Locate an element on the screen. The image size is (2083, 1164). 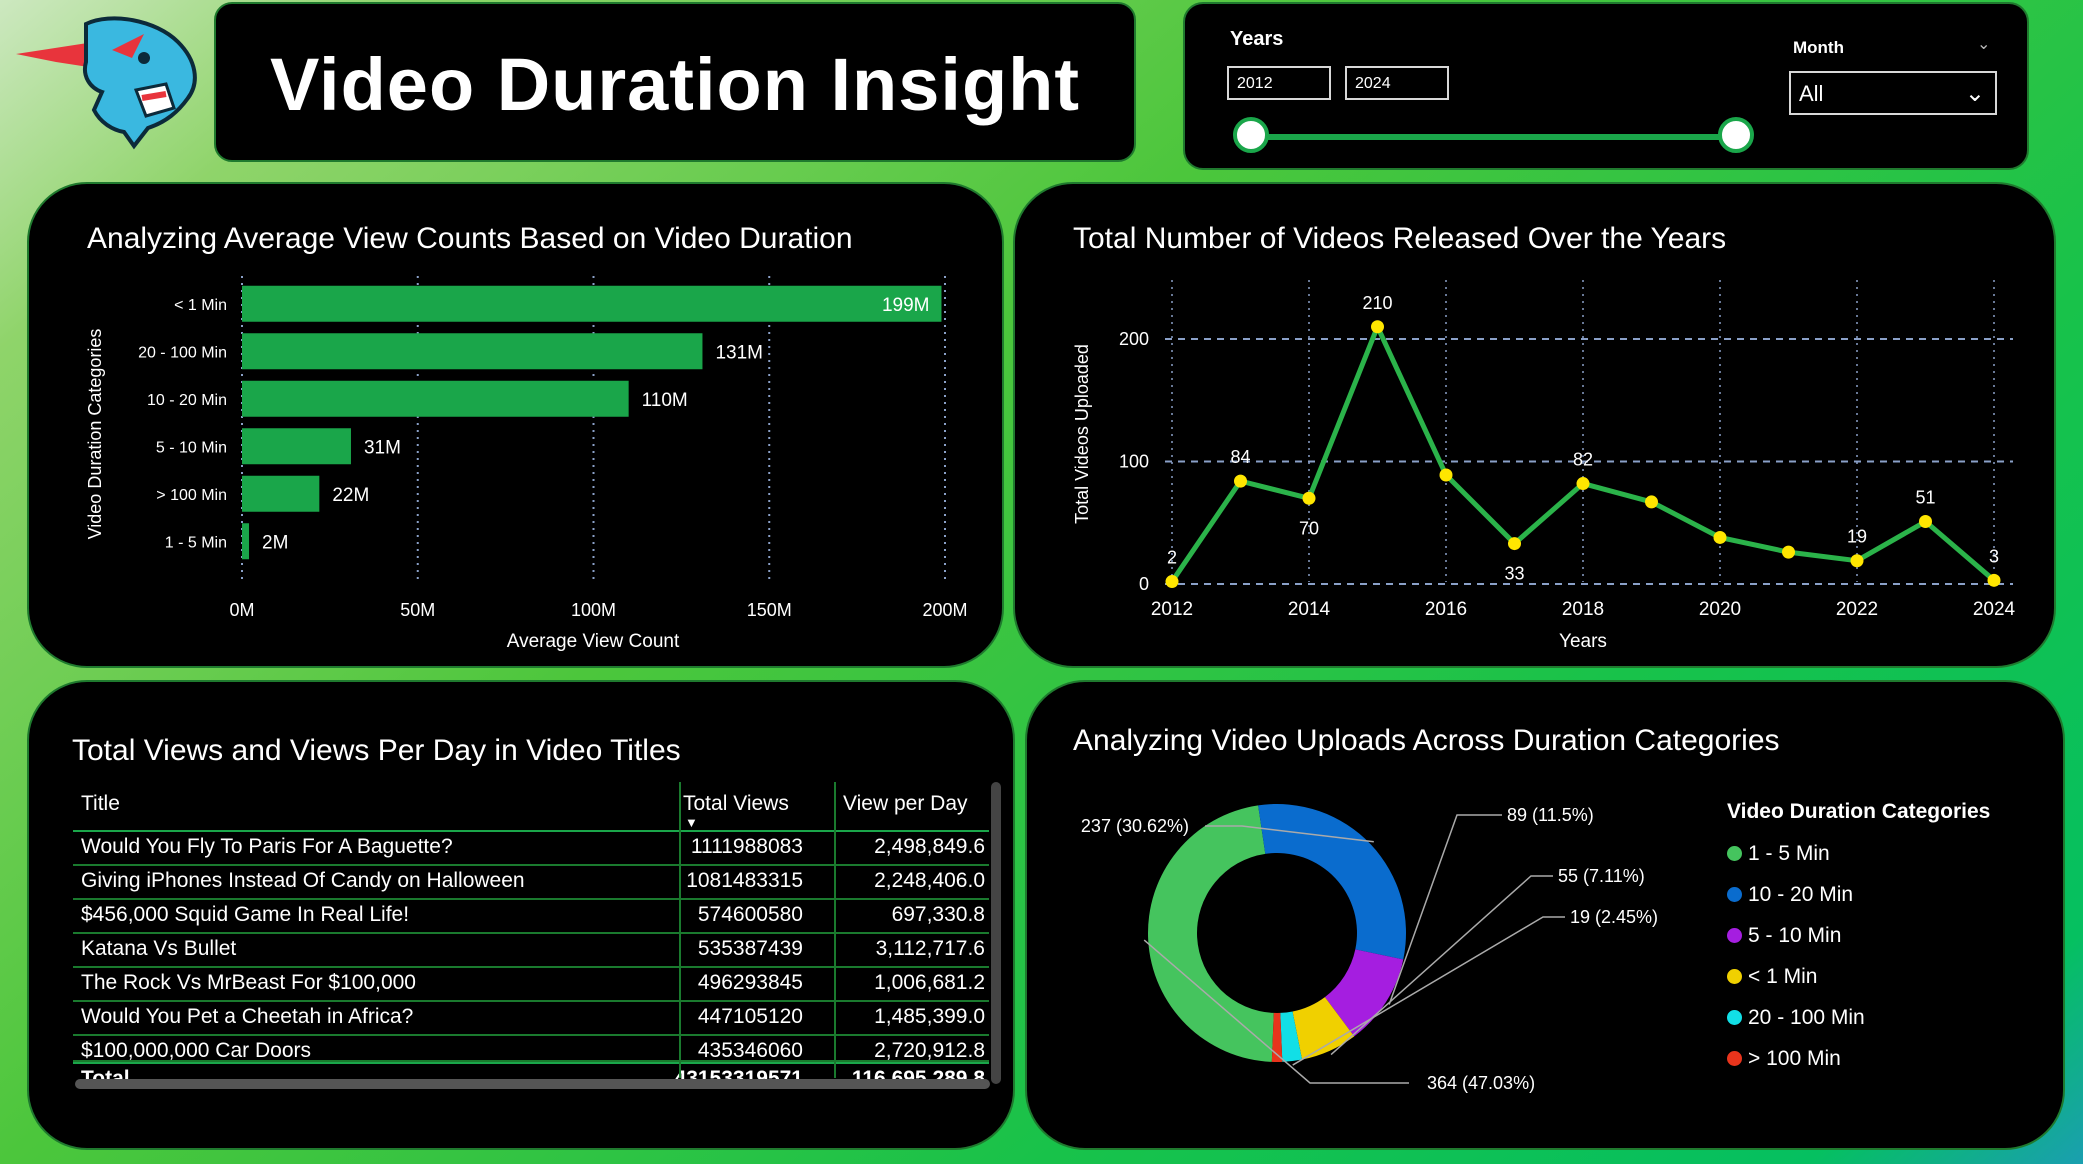
table-row: Katana Vs Bullet 535387439 3,112,717.6 is located at coordinates (531, 951).